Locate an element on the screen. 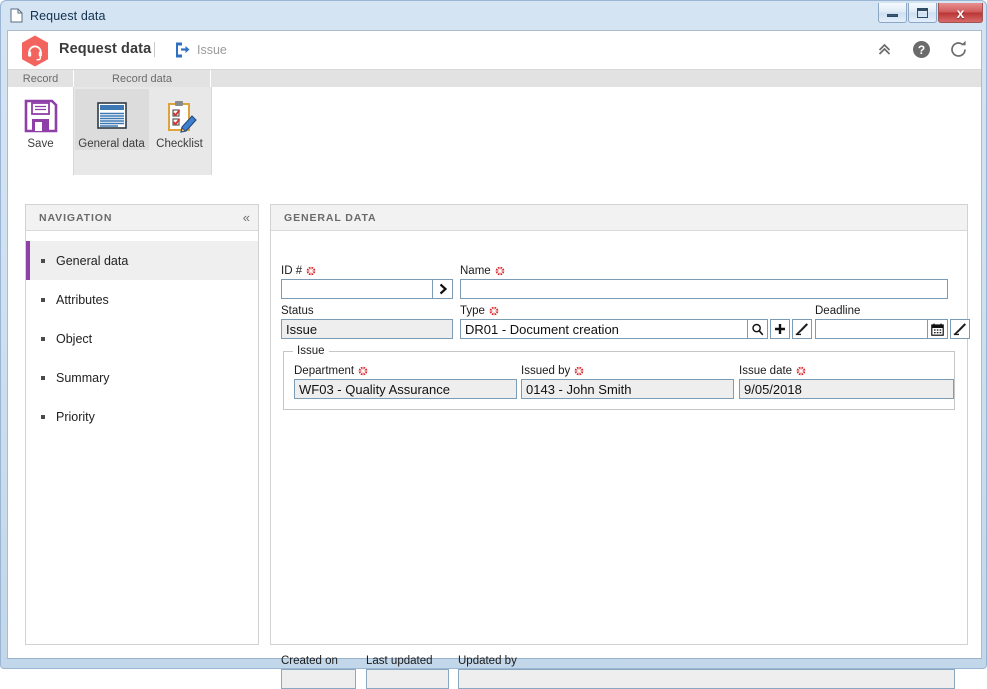 This screenshot has width=987, height=689. type-field-group: Type is located at coordinates (636, 321).